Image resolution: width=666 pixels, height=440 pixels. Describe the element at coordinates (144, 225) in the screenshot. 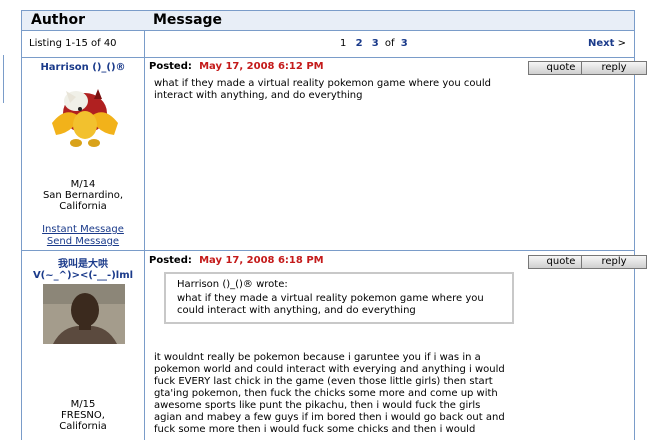

I see `column-divider` at that location.